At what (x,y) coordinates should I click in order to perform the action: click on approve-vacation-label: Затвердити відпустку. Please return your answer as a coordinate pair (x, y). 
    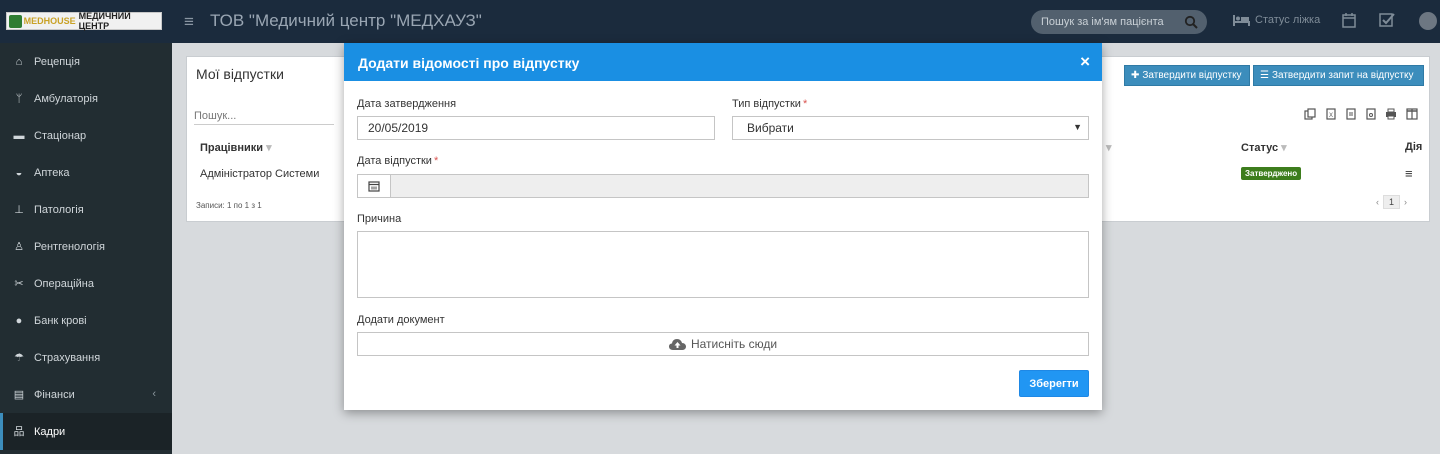
    Looking at the image, I should click on (1192, 75).